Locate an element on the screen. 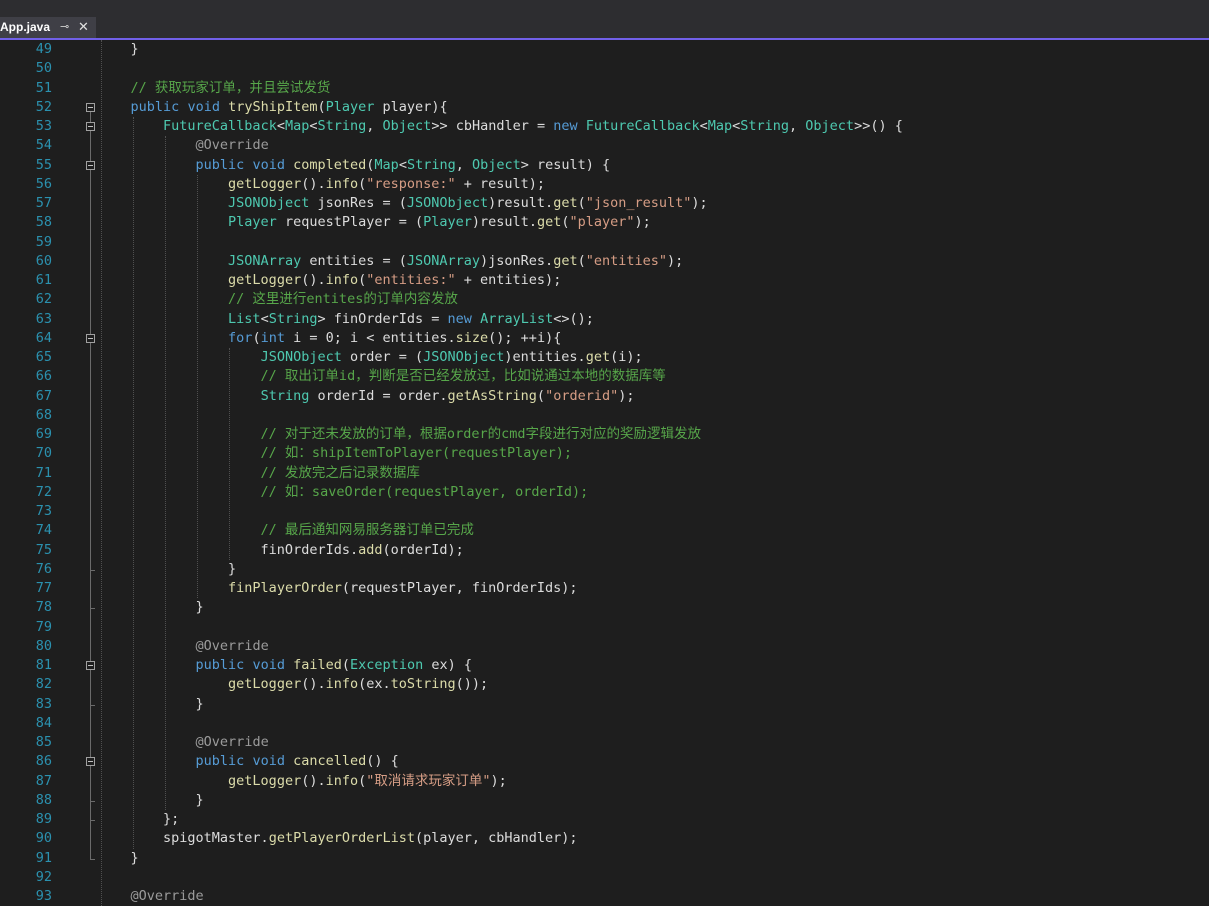 This screenshot has width=1209, height=906. code-line: }; is located at coordinates (138, 819).